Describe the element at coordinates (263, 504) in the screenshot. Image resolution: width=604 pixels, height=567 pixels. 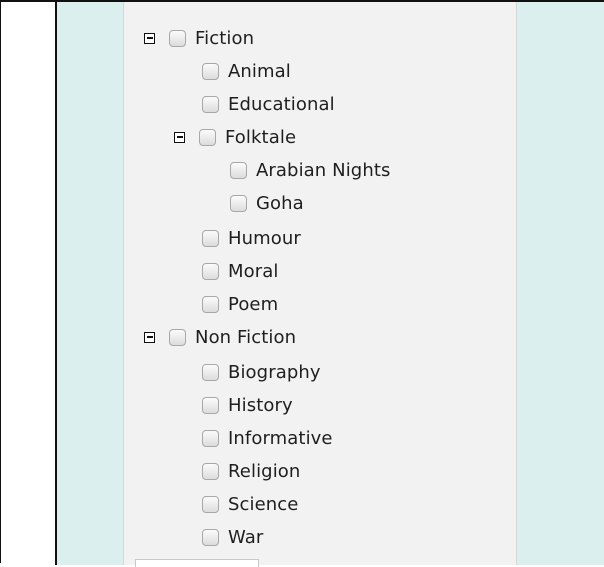
I see `tree-label-science: Science` at that location.